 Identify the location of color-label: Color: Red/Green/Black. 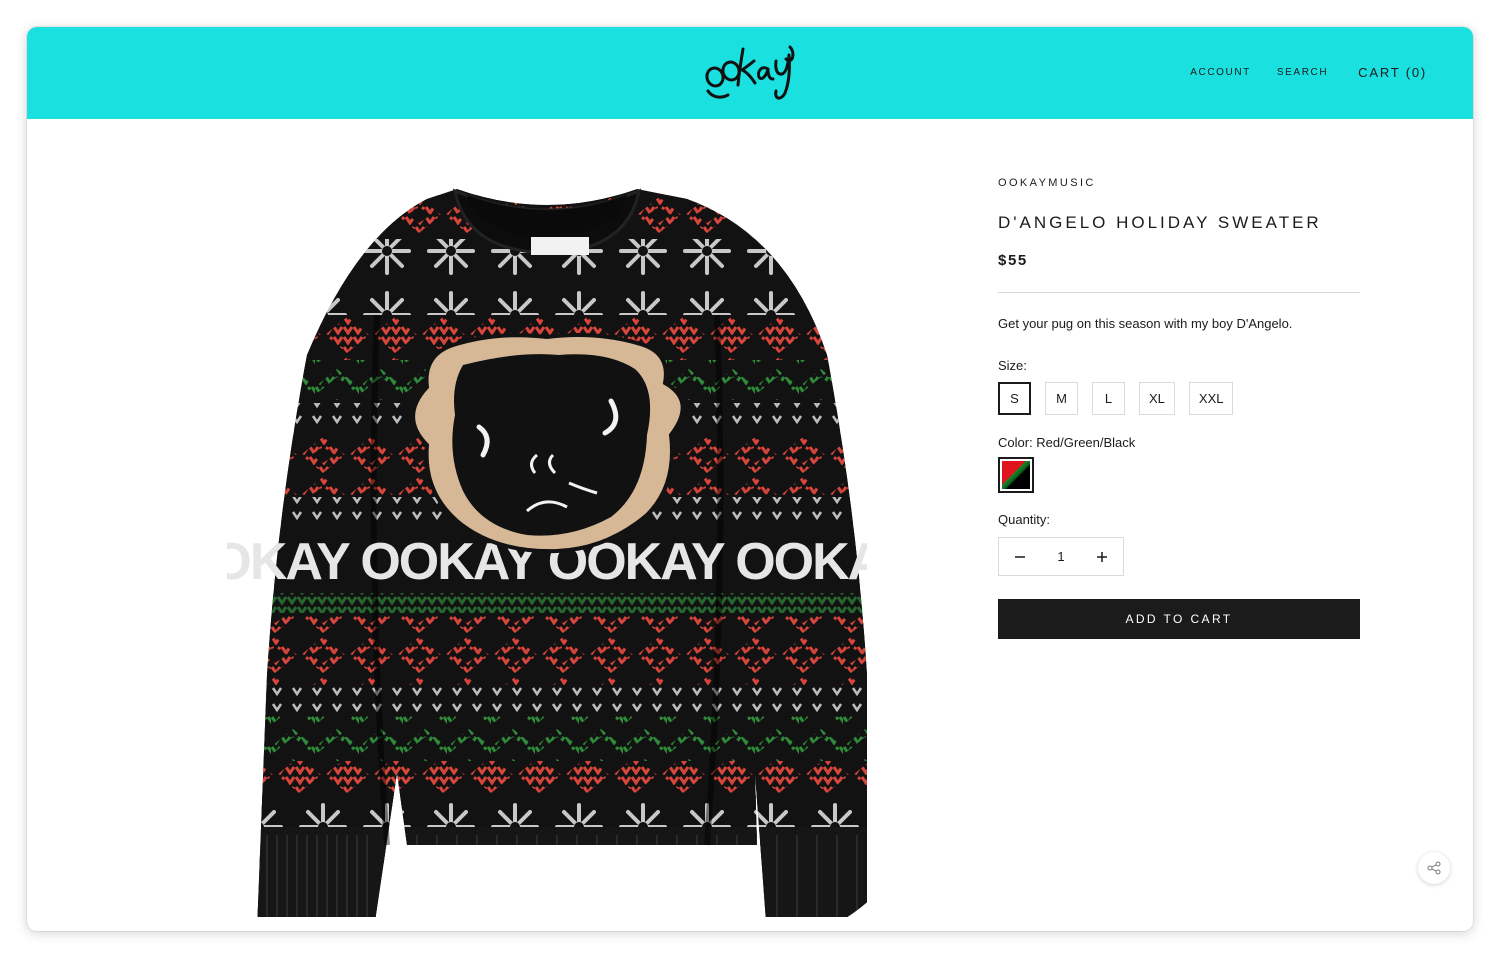
(1067, 442).